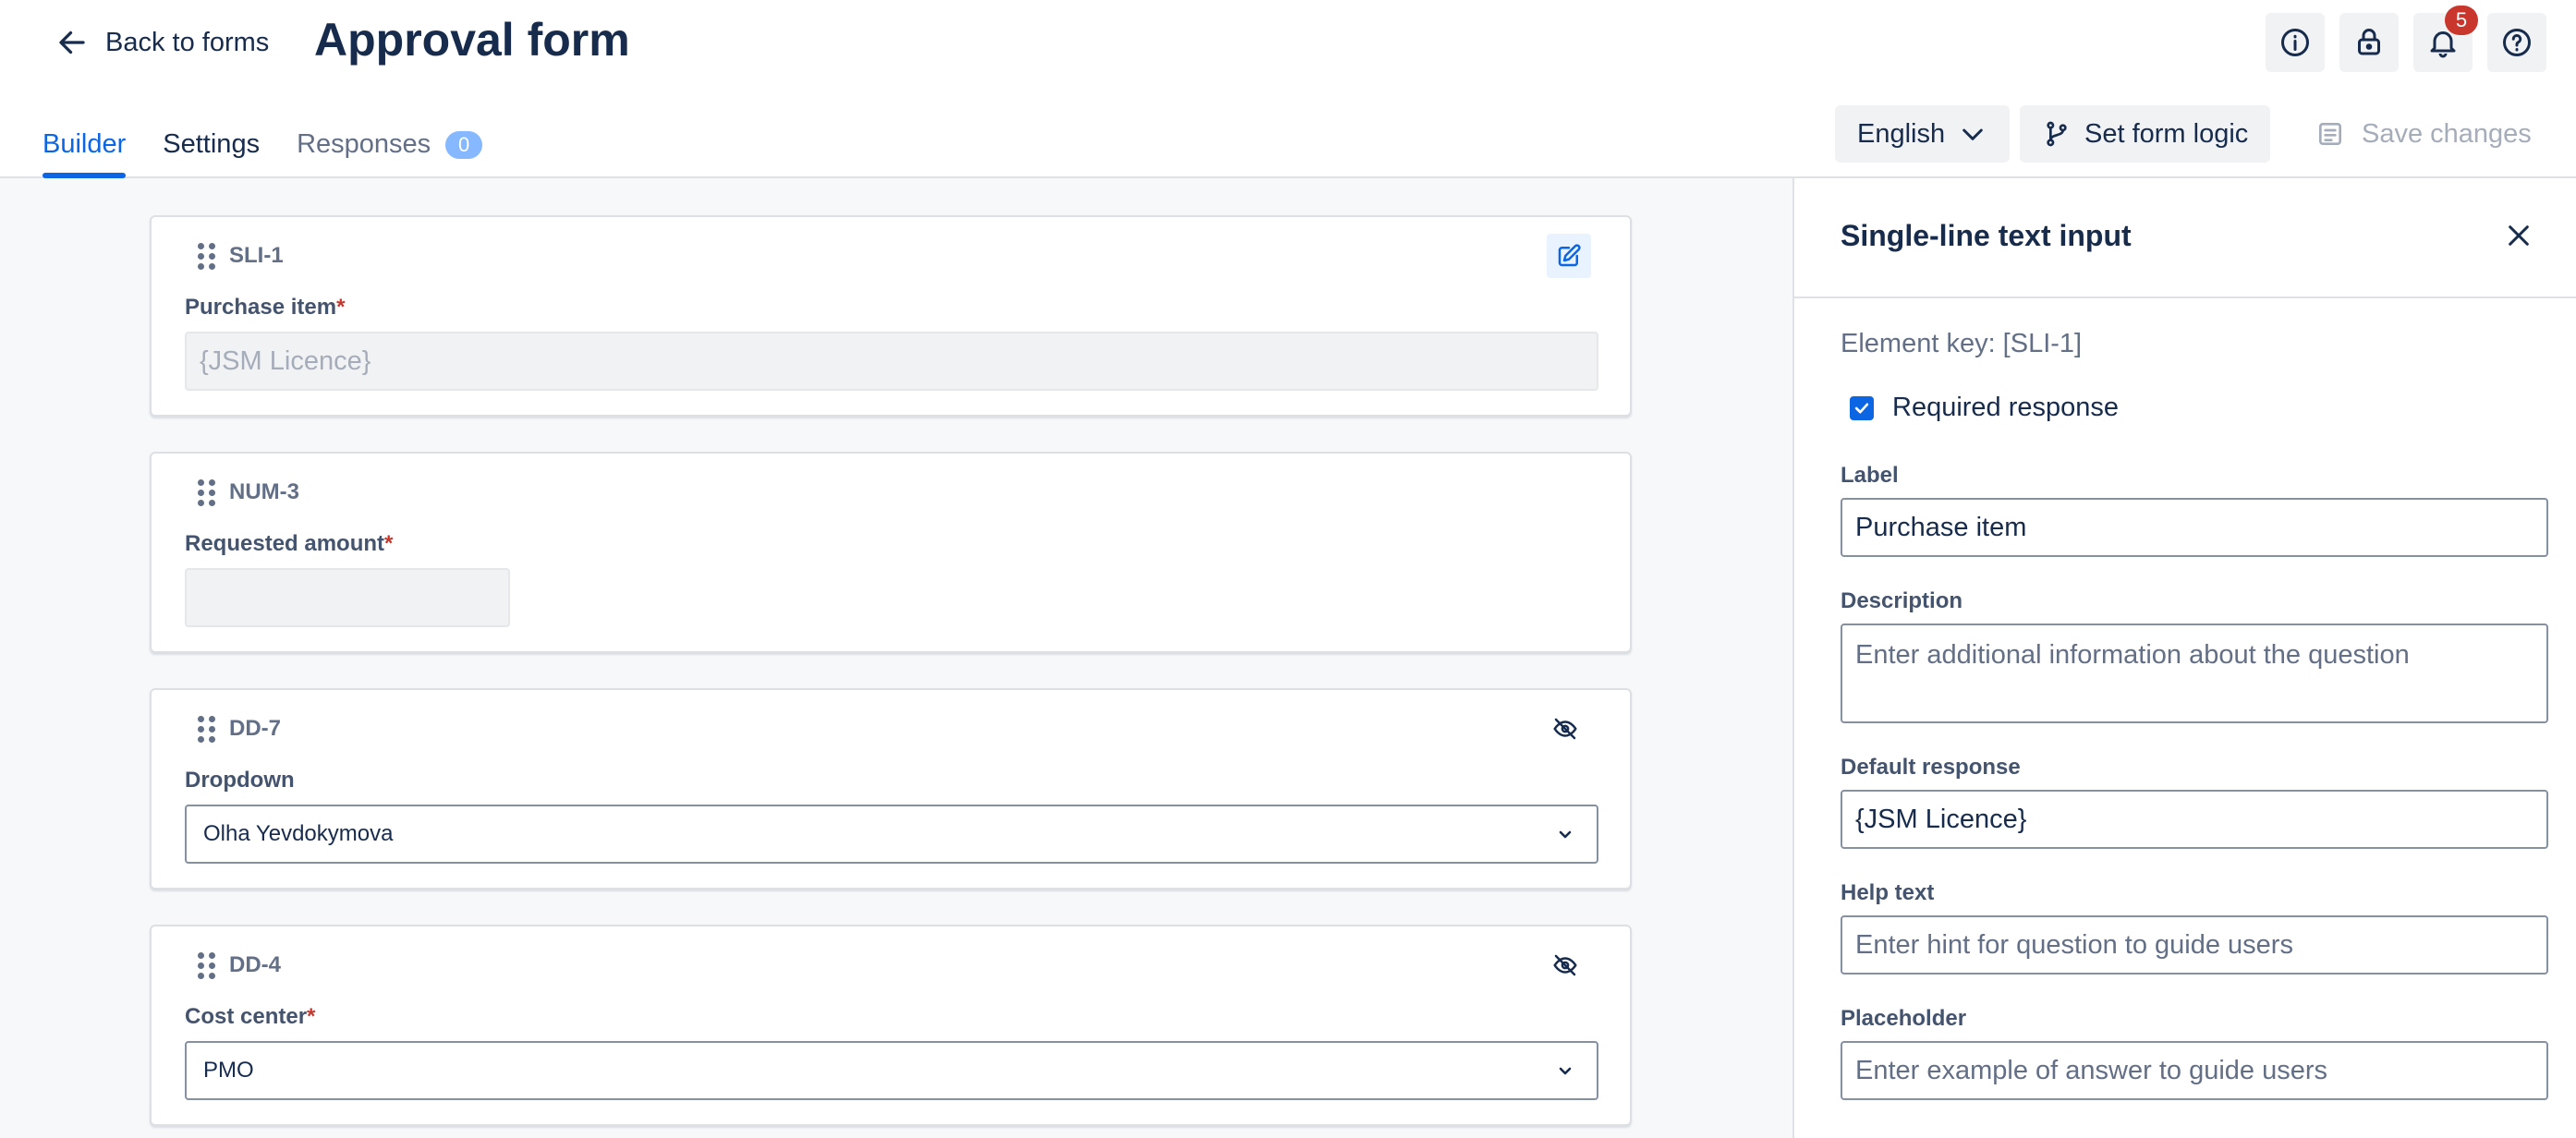 This screenshot has height=1138, width=2576. What do you see at coordinates (2445, 39) in the screenshot?
I see `notifications-button: 5` at bounding box center [2445, 39].